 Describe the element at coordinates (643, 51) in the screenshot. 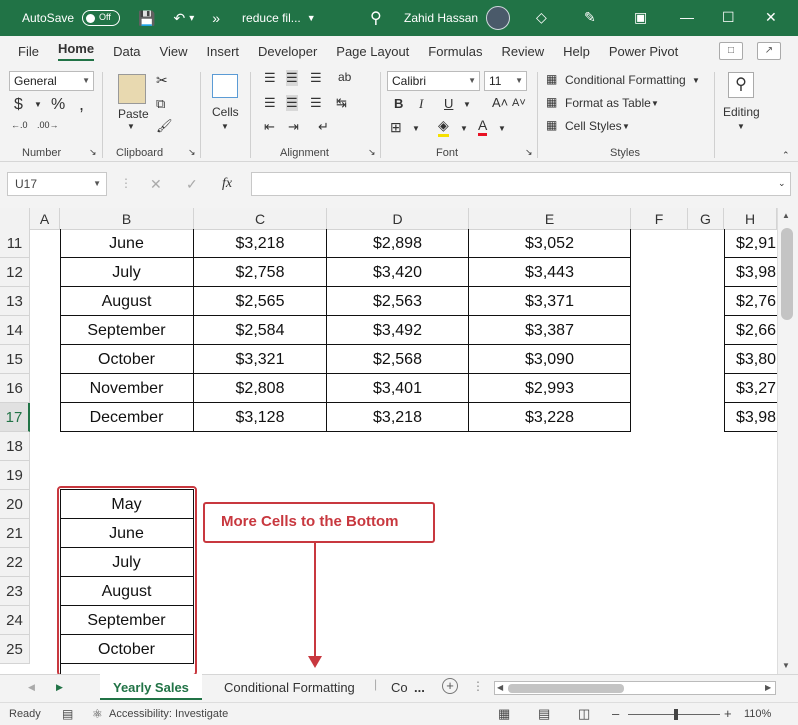

I see `tab-power-pivot: Power Pivot` at that location.